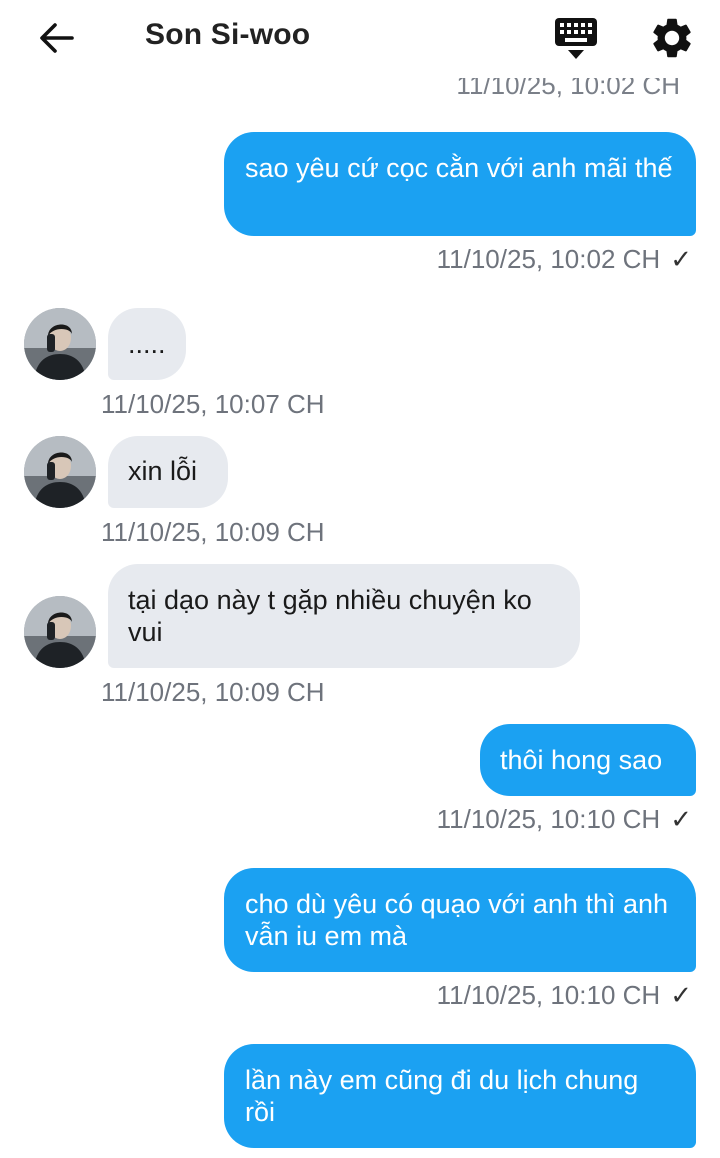 The height and width of the screenshot is (1158, 720). What do you see at coordinates (228, 34) in the screenshot?
I see `chat-title: Son Si-woo` at bounding box center [228, 34].